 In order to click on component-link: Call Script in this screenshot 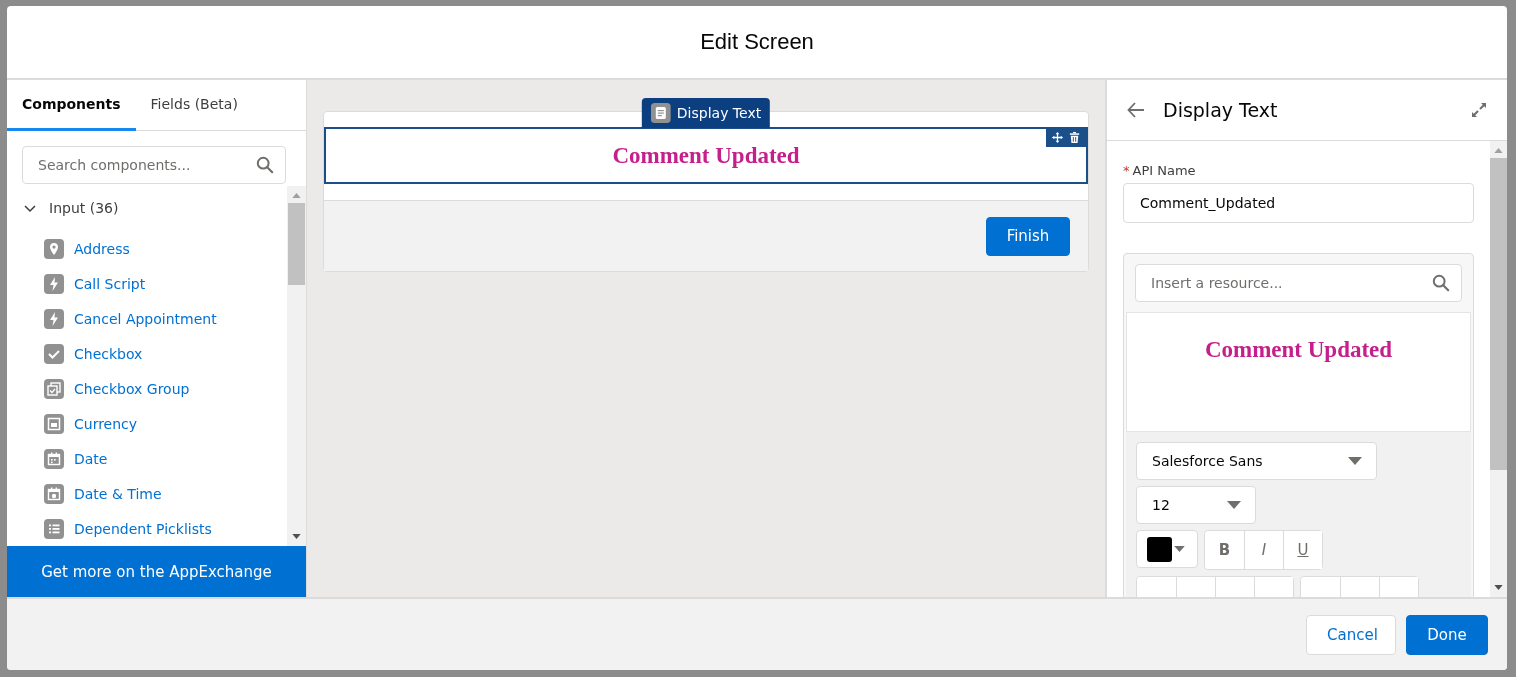, I will do `click(110, 283)`.